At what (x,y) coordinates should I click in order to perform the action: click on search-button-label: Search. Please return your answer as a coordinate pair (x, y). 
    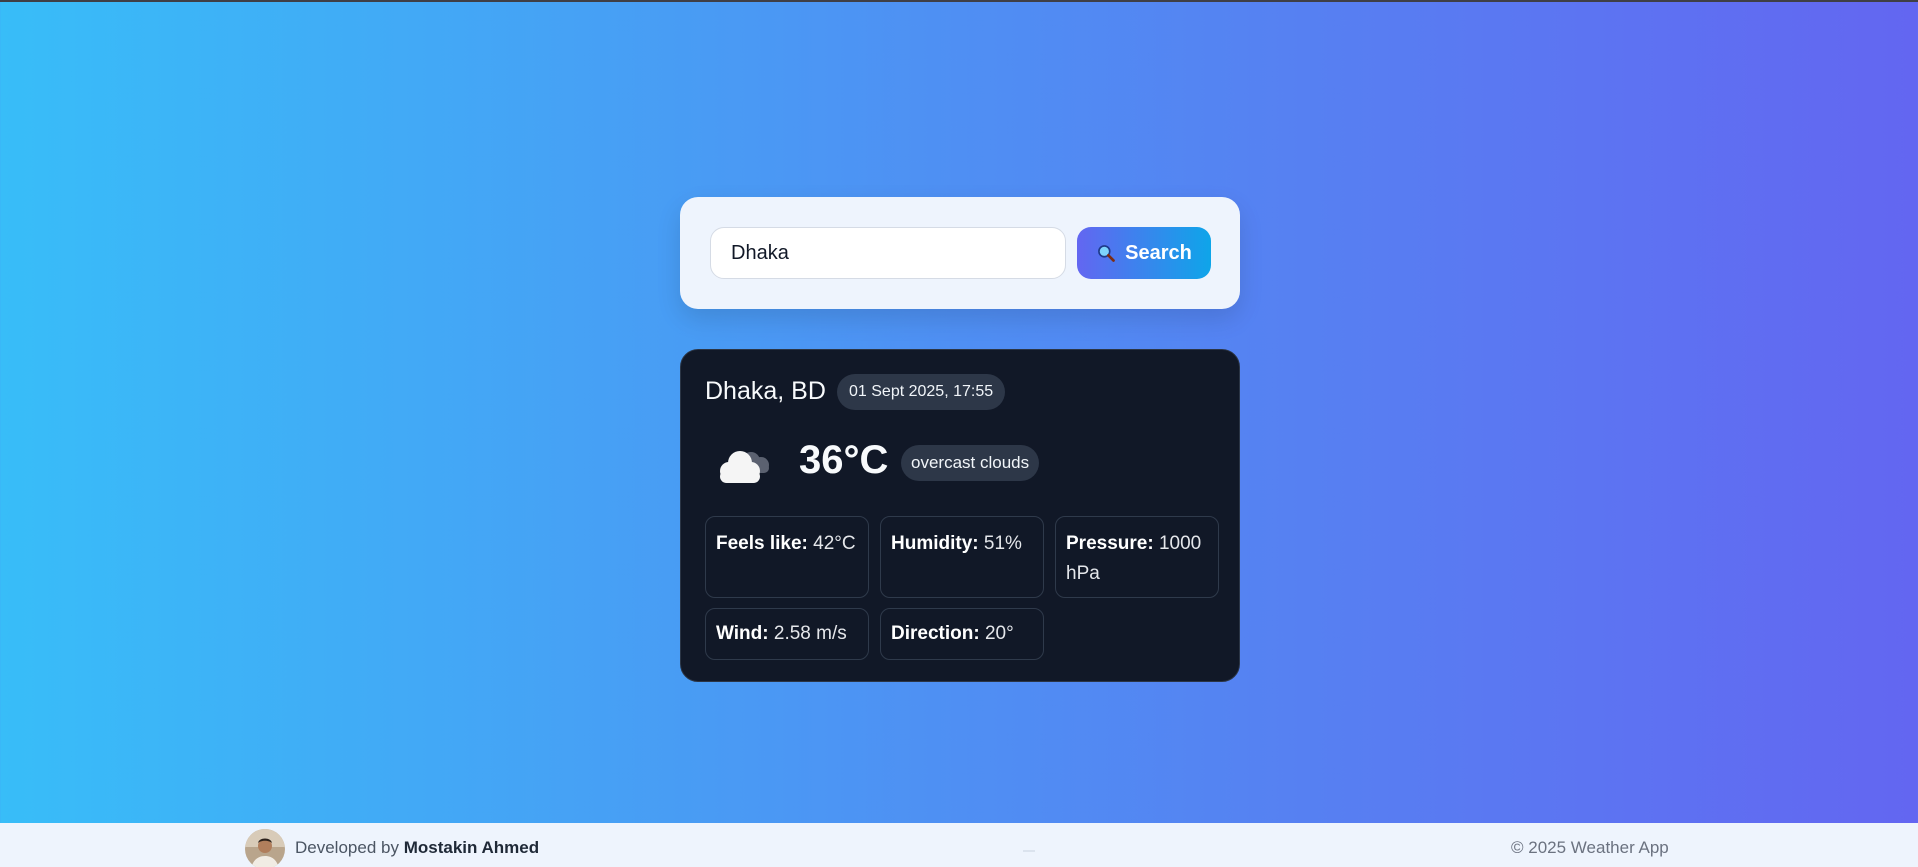
    Looking at the image, I should click on (1158, 252).